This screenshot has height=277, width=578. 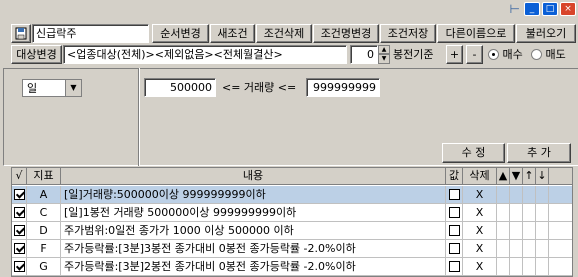 What do you see at coordinates (480, 176) in the screenshot?
I see `header-delete: 삭제` at bounding box center [480, 176].